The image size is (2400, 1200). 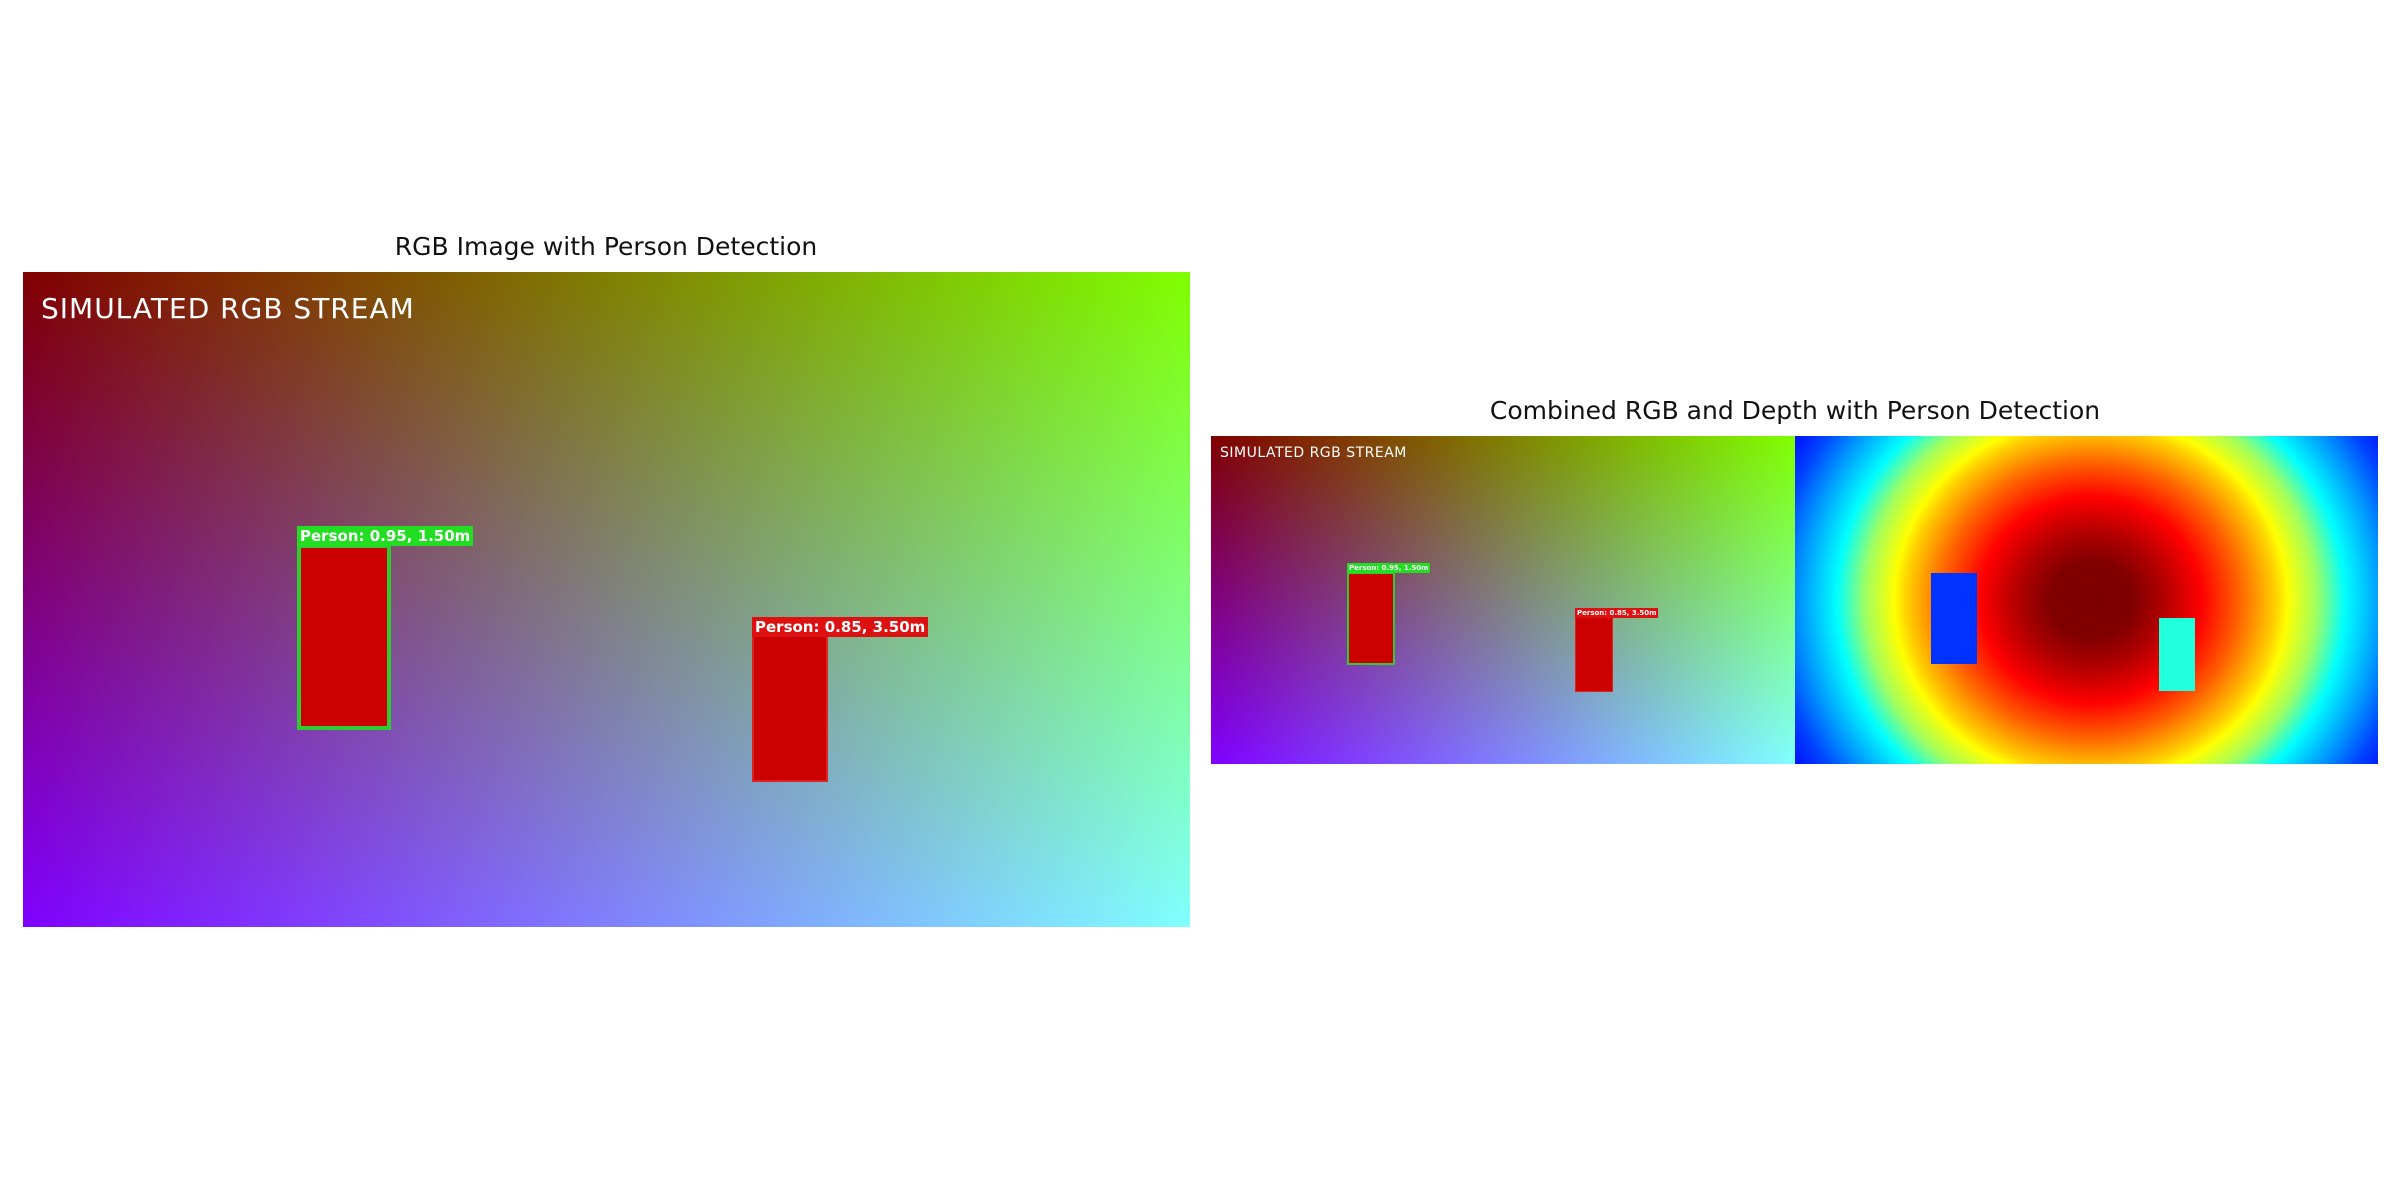 What do you see at coordinates (840, 627) in the screenshot?
I see `detection-label-2: Person: 0.85, 3.50m` at bounding box center [840, 627].